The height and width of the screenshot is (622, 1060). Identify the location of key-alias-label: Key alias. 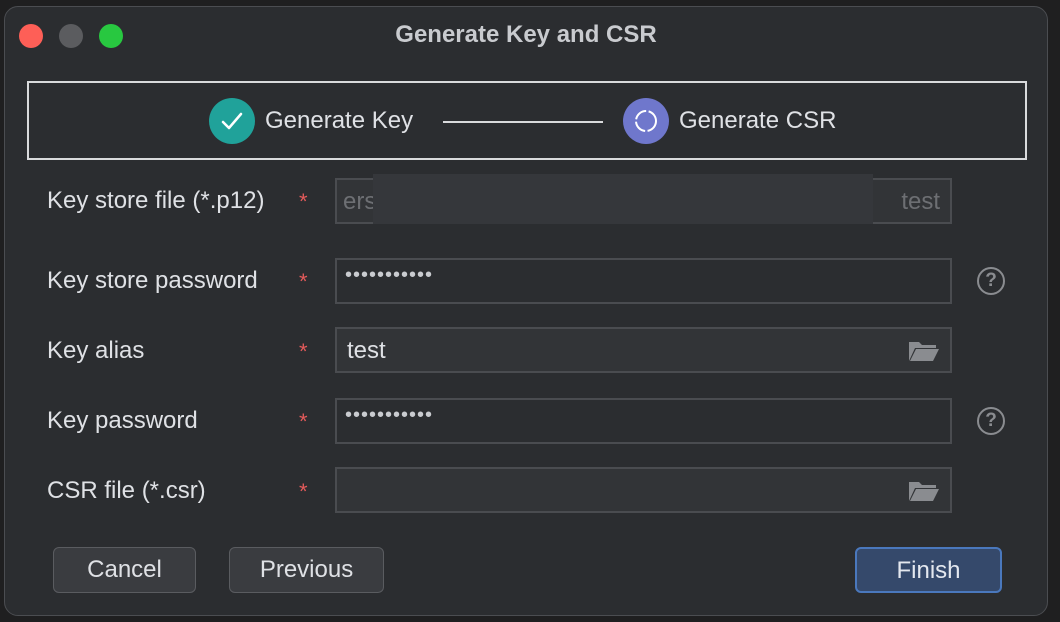
(96, 350).